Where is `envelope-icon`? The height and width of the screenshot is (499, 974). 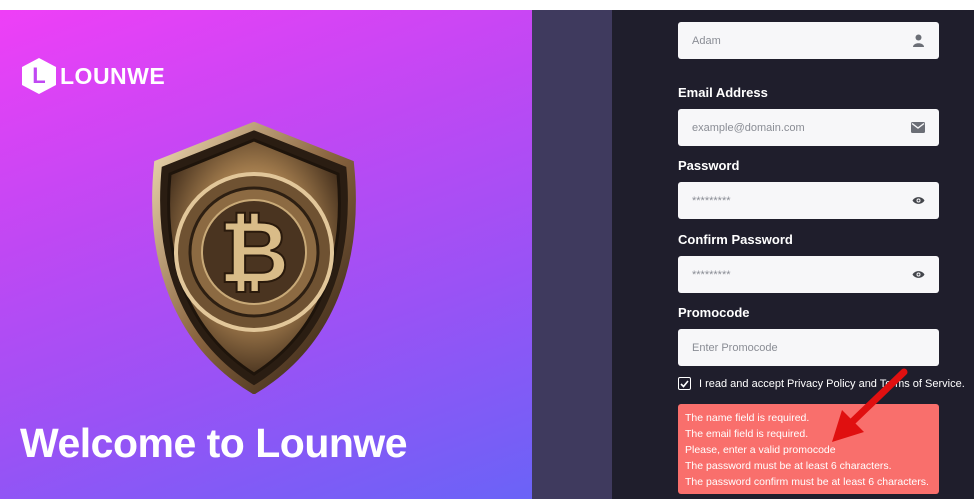 envelope-icon is located at coordinates (918, 128).